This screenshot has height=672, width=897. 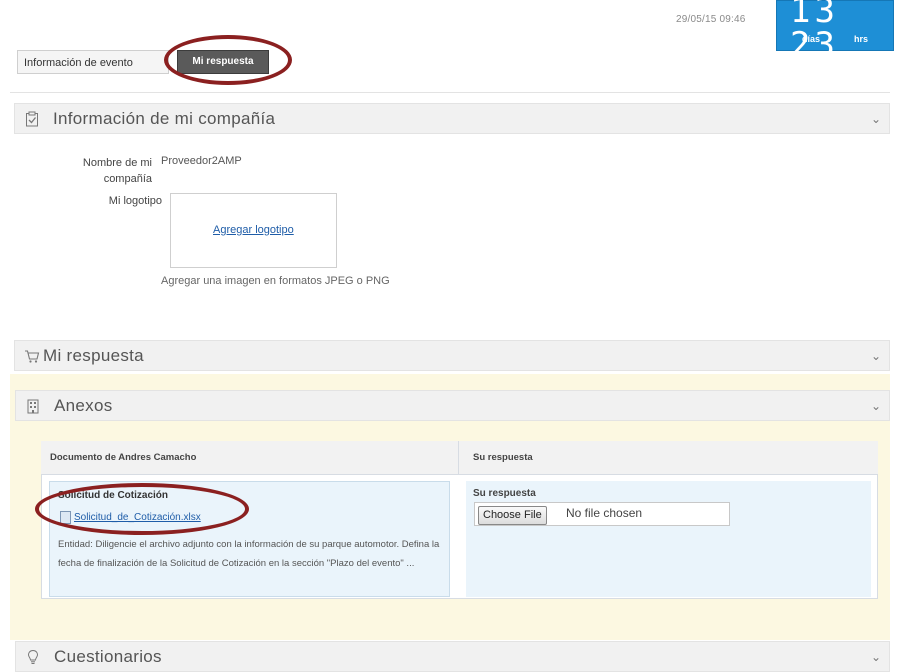 I want to click on table-header-response: Su respuesta, so click(x=668, y=458).